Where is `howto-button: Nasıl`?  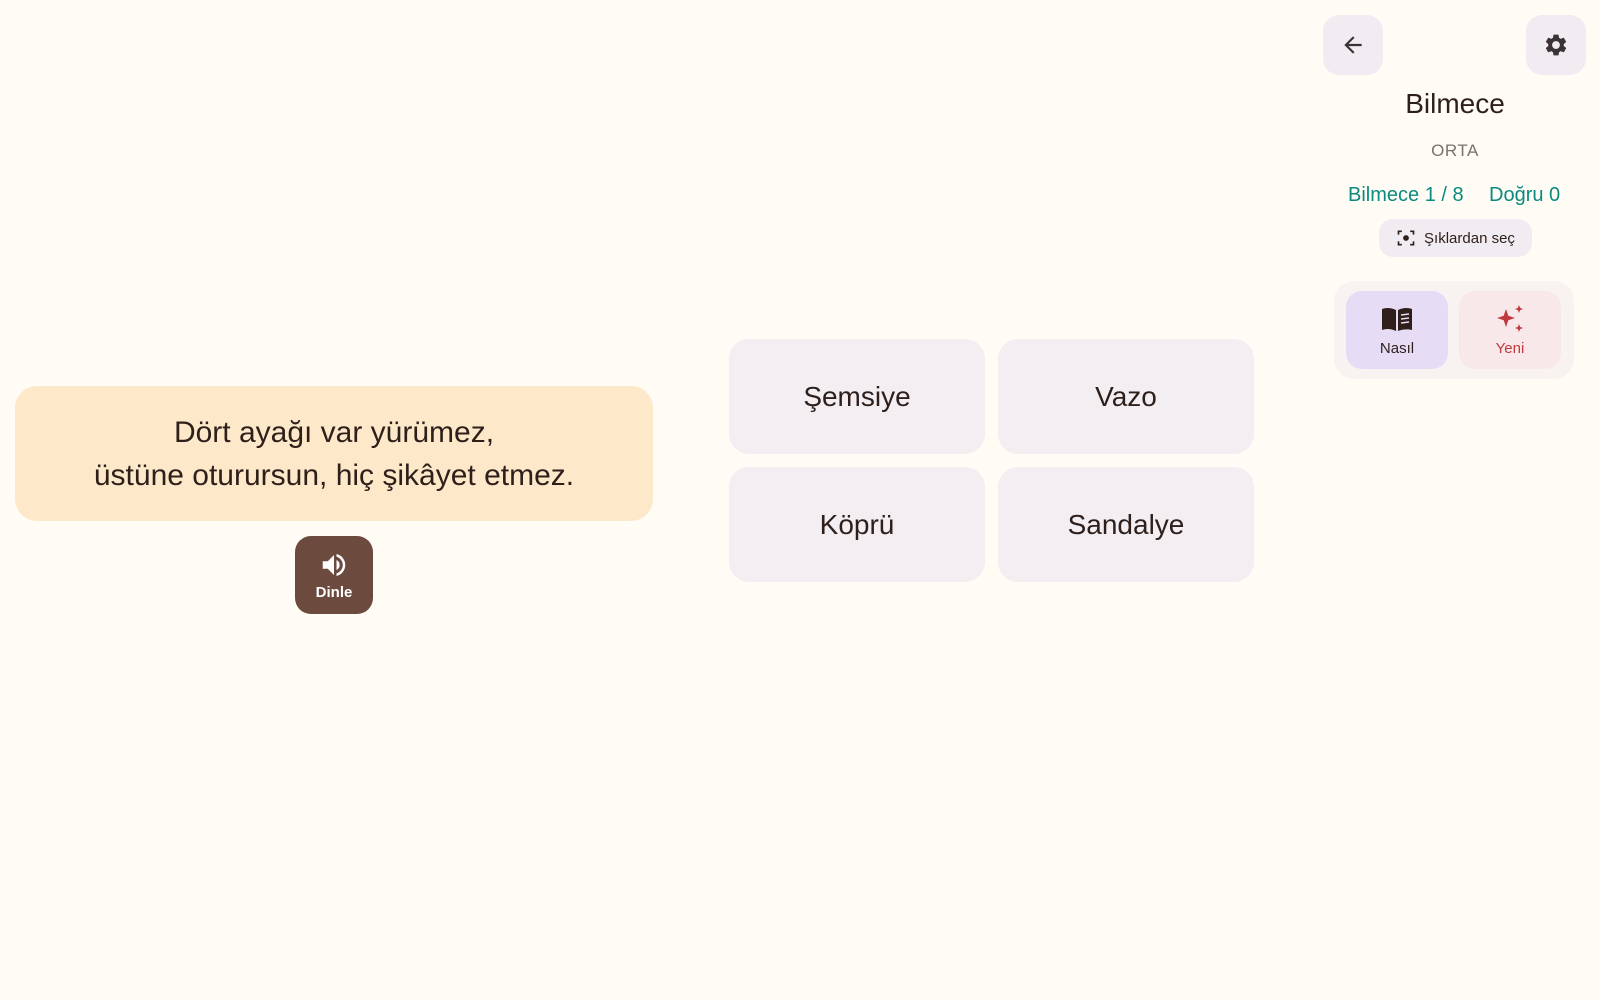 howto-button: Nasıl is located at coordinates (1397, 330).